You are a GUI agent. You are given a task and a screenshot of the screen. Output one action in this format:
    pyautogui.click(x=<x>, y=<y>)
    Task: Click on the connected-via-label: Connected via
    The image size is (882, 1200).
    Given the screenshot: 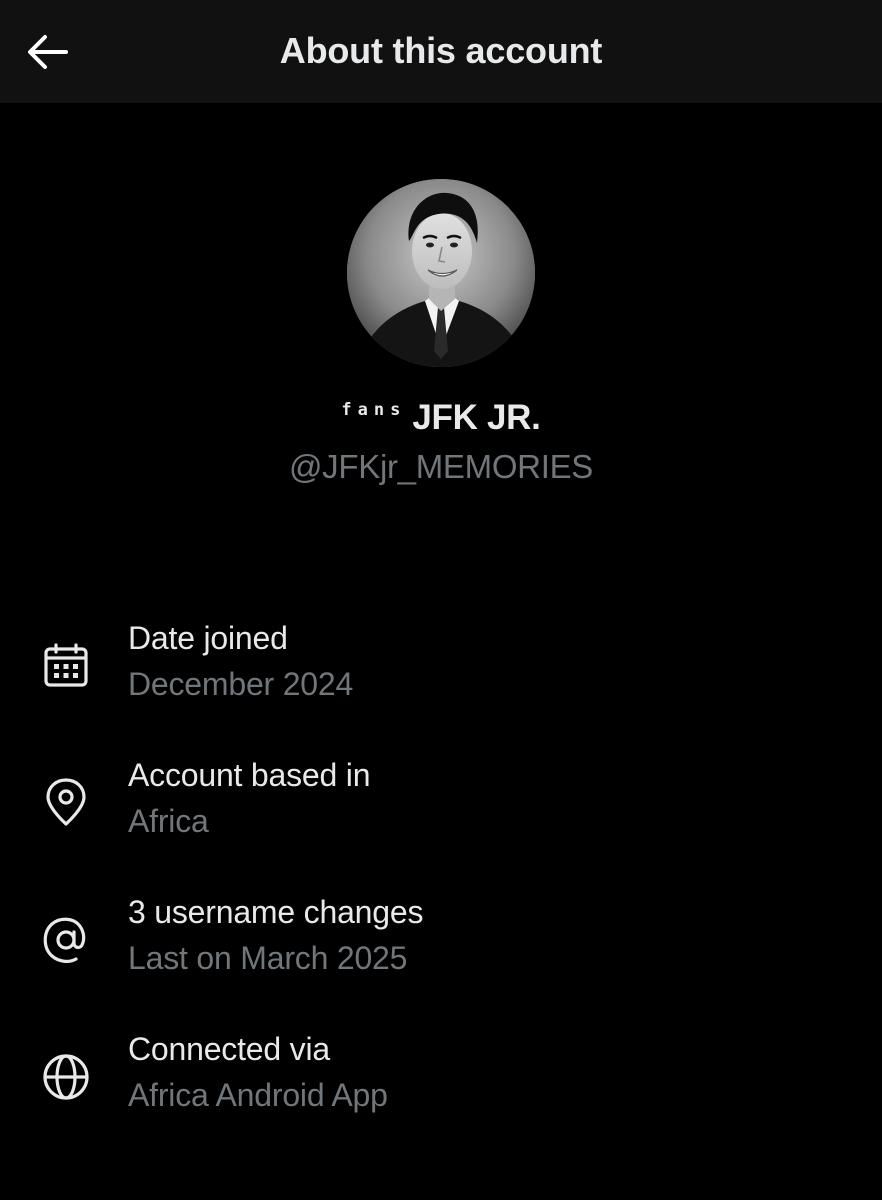 What is the action you would take?
    pyautogui.click(x=229, y=1049)
    